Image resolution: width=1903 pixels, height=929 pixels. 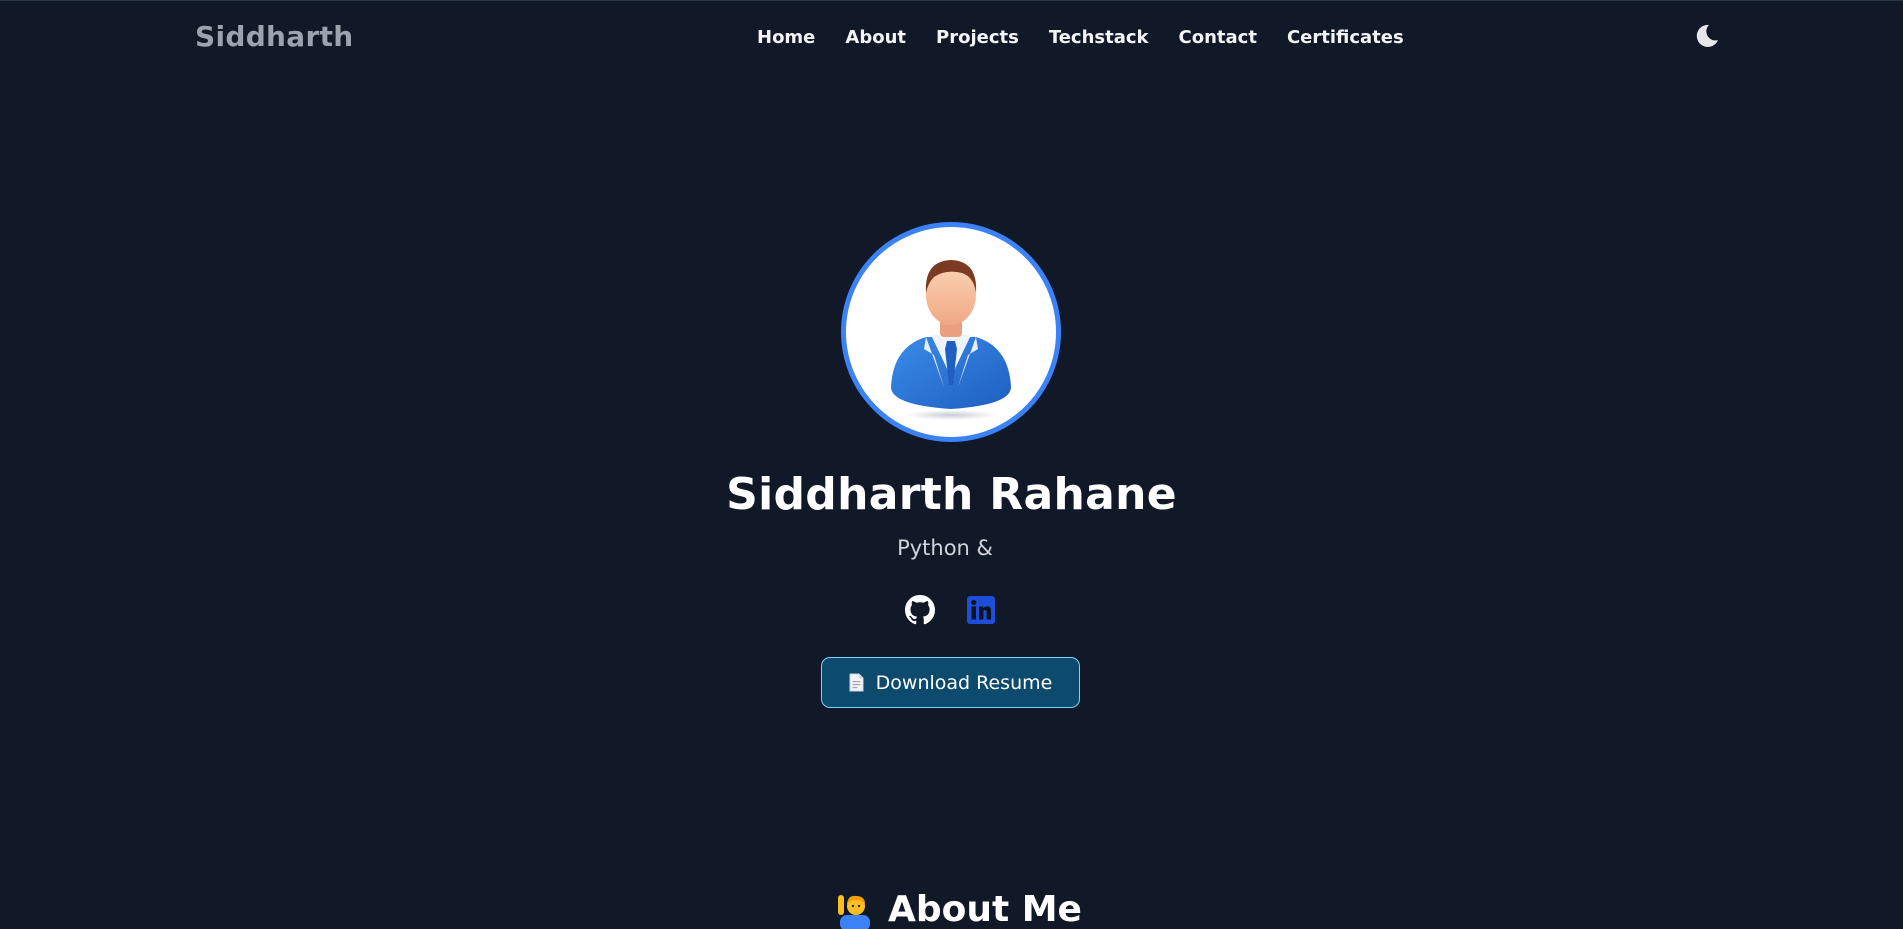 I want to click on nav-link-home: Home, so click(x=786, y=37).